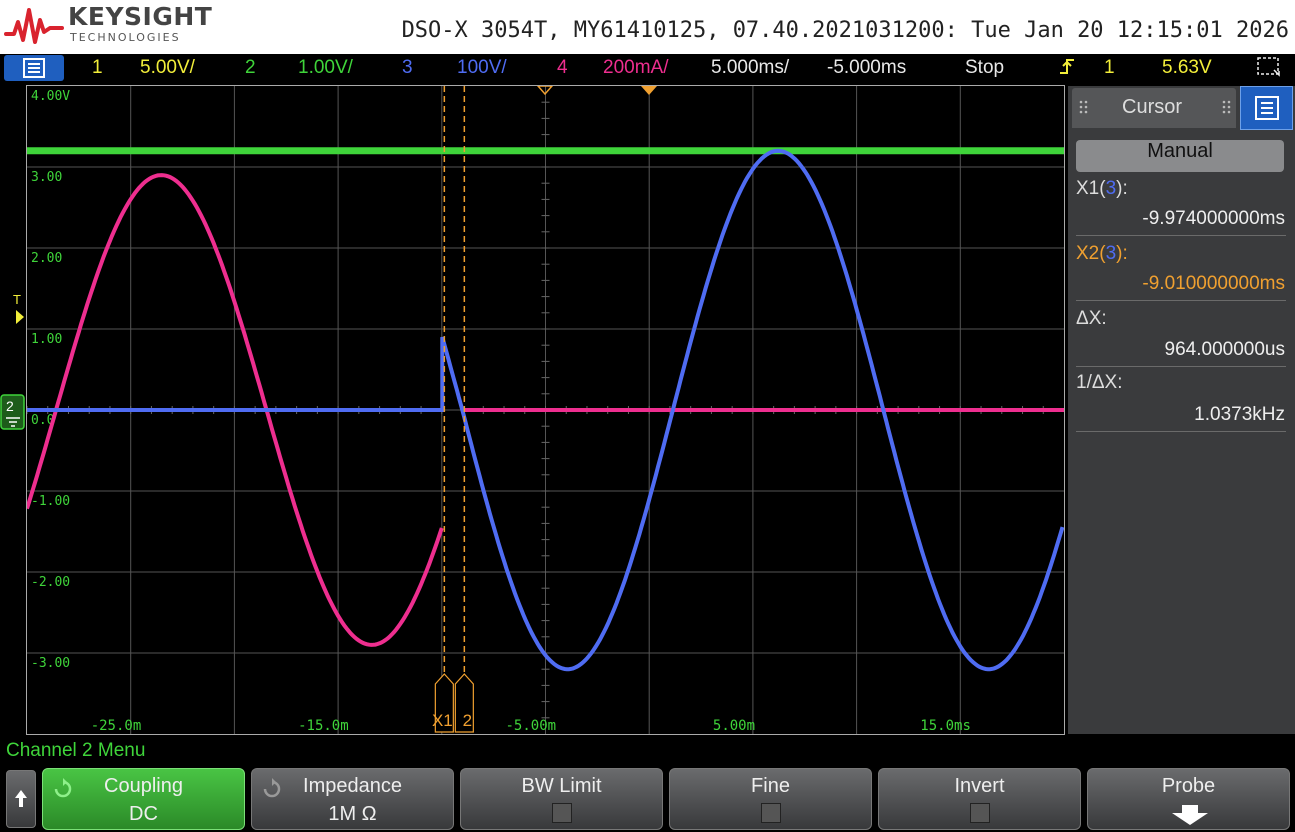  What do you see at coordinates (770, 799) in the screenshot?
I see `fine-softkey: Fine` at bounding box center [770, 799].